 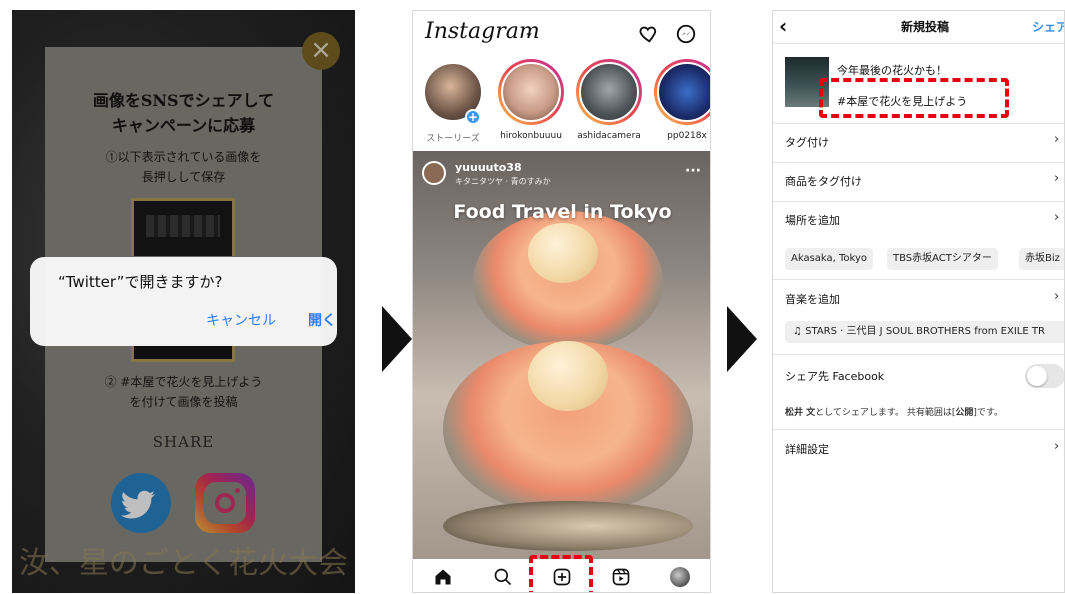 What do you see at coordinates (892, 70) in the screenshot?
I see `caption-line-1: 今年最後の花火かも！` at bounding box center [892, 70].